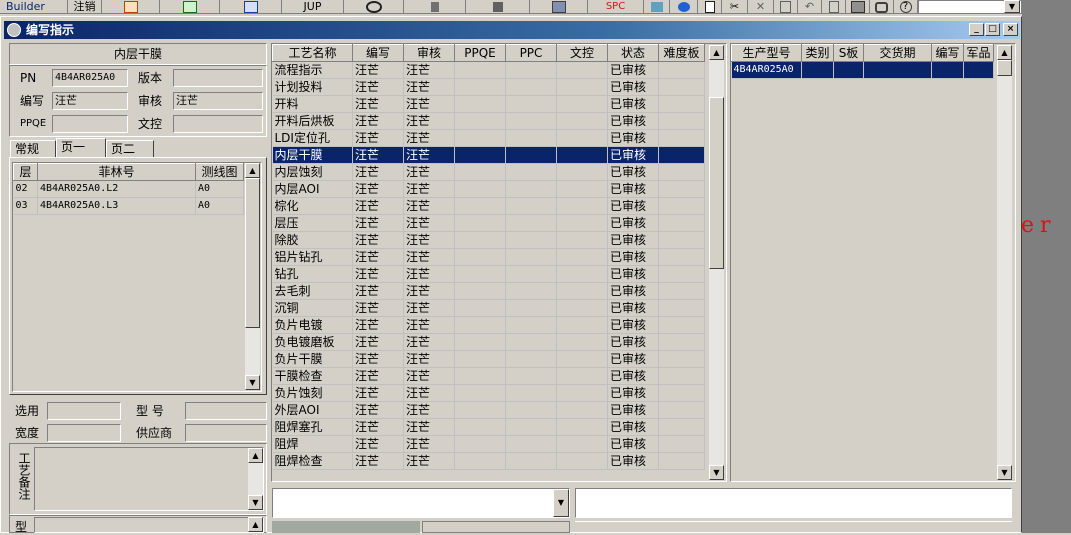 This screenshot has height=535, width=1071. What do you see at coordinates (512, 30) in the screenshot?
I see `window-titlebar: 编写指示 _ □ ×` at bounding box center [512, 30].